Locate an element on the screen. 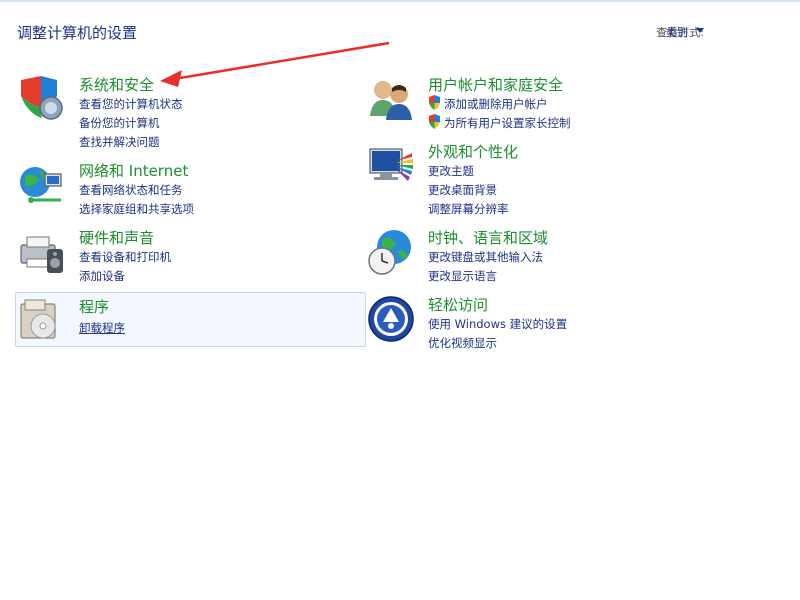 The height and width of the screenshot is (600, 800). category-title: 网络和 Internet is located at coordinates (133, 170).